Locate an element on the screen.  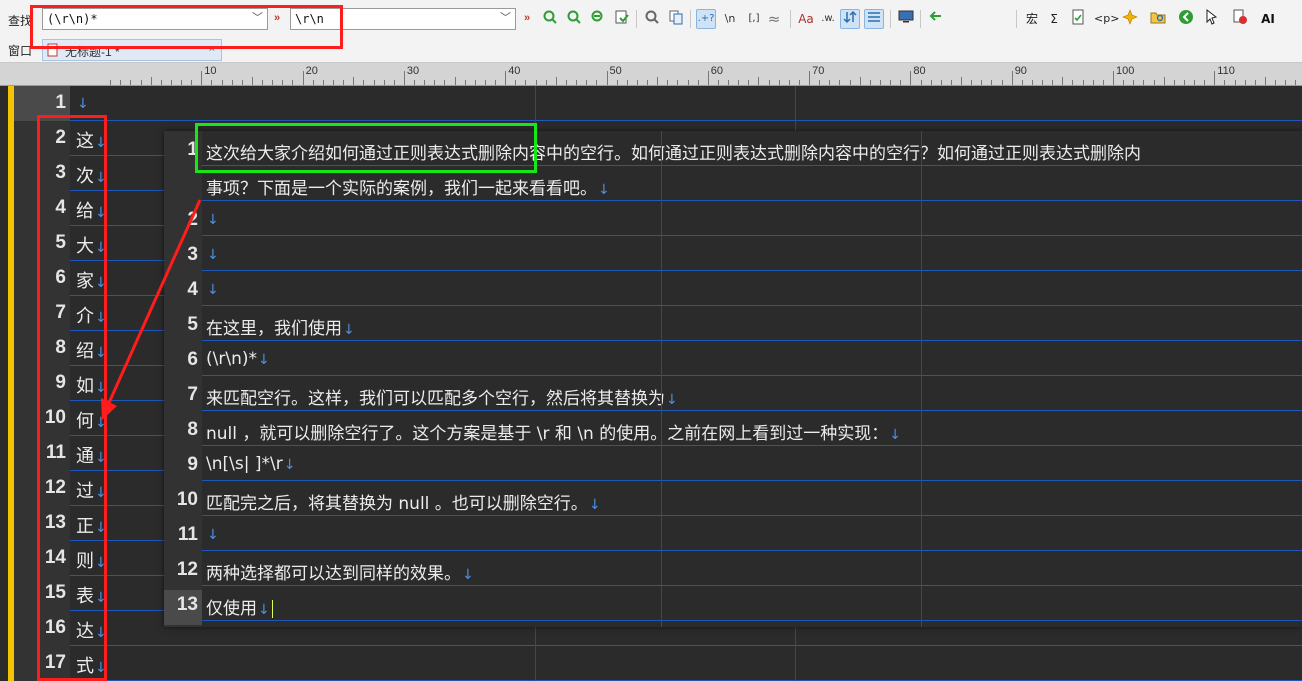
replace-all-icon is located at coordinates (622, 19).